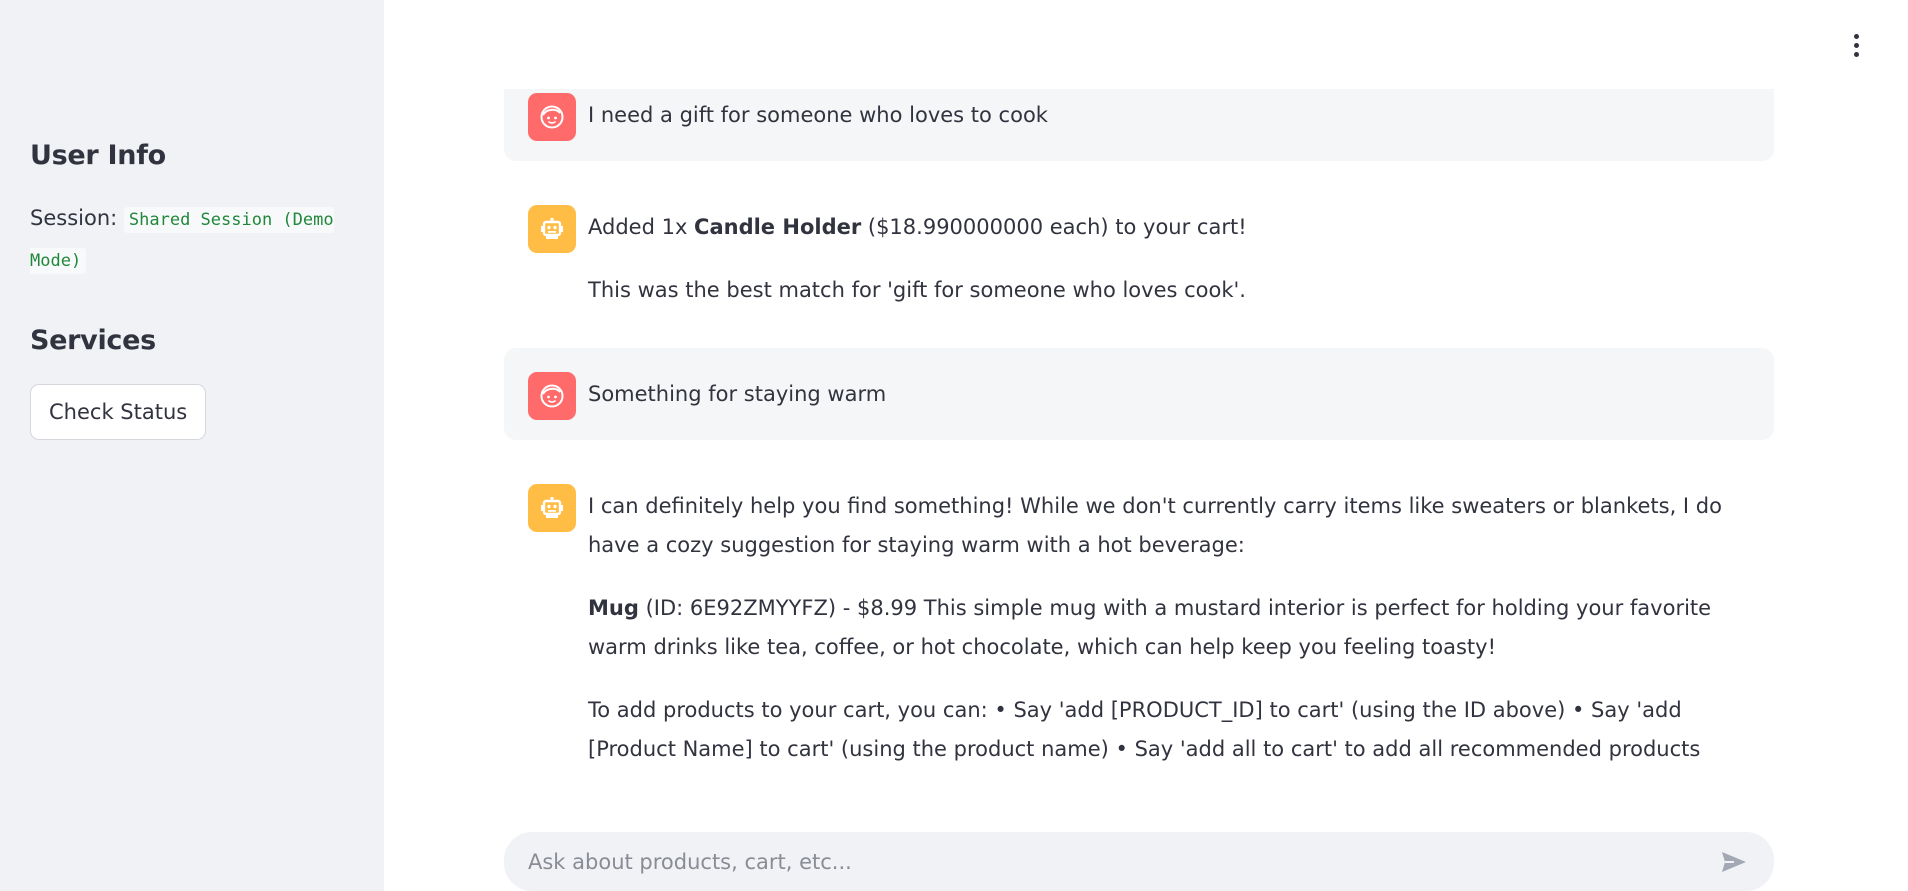 This screenshot has width=1908, height=891. I want to click on session-line: Session: Shared Session (Demo Mode), so click(192, 240).